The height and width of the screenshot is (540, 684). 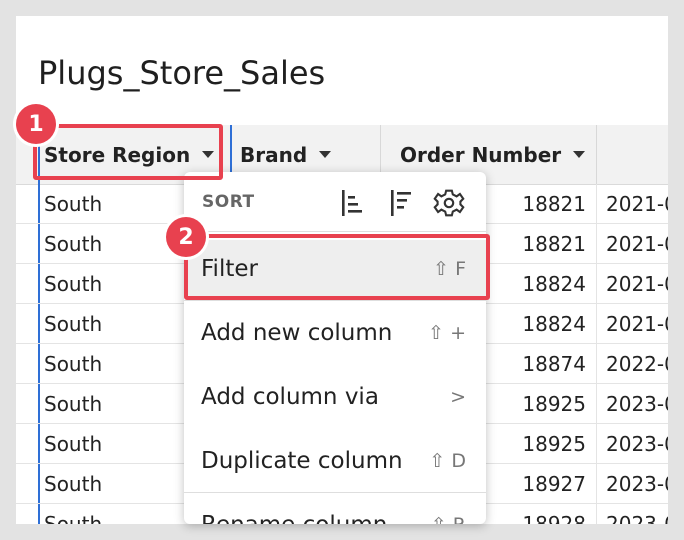 I want to click on menu-item-label: Add column via, so click(x=290, y=397).